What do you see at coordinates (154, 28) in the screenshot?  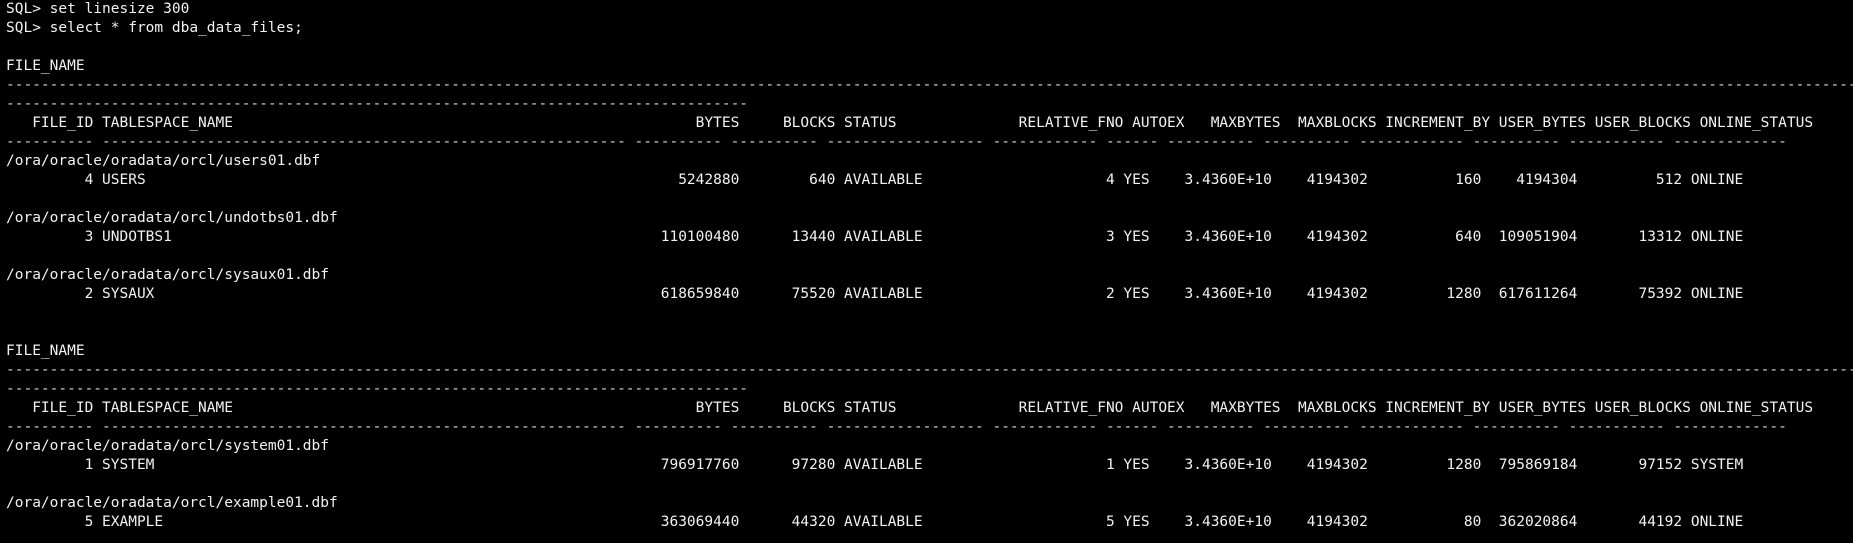 I see `sql-command-line: SQL> select * from dba_data_files;` at bounding box center [154, 28].